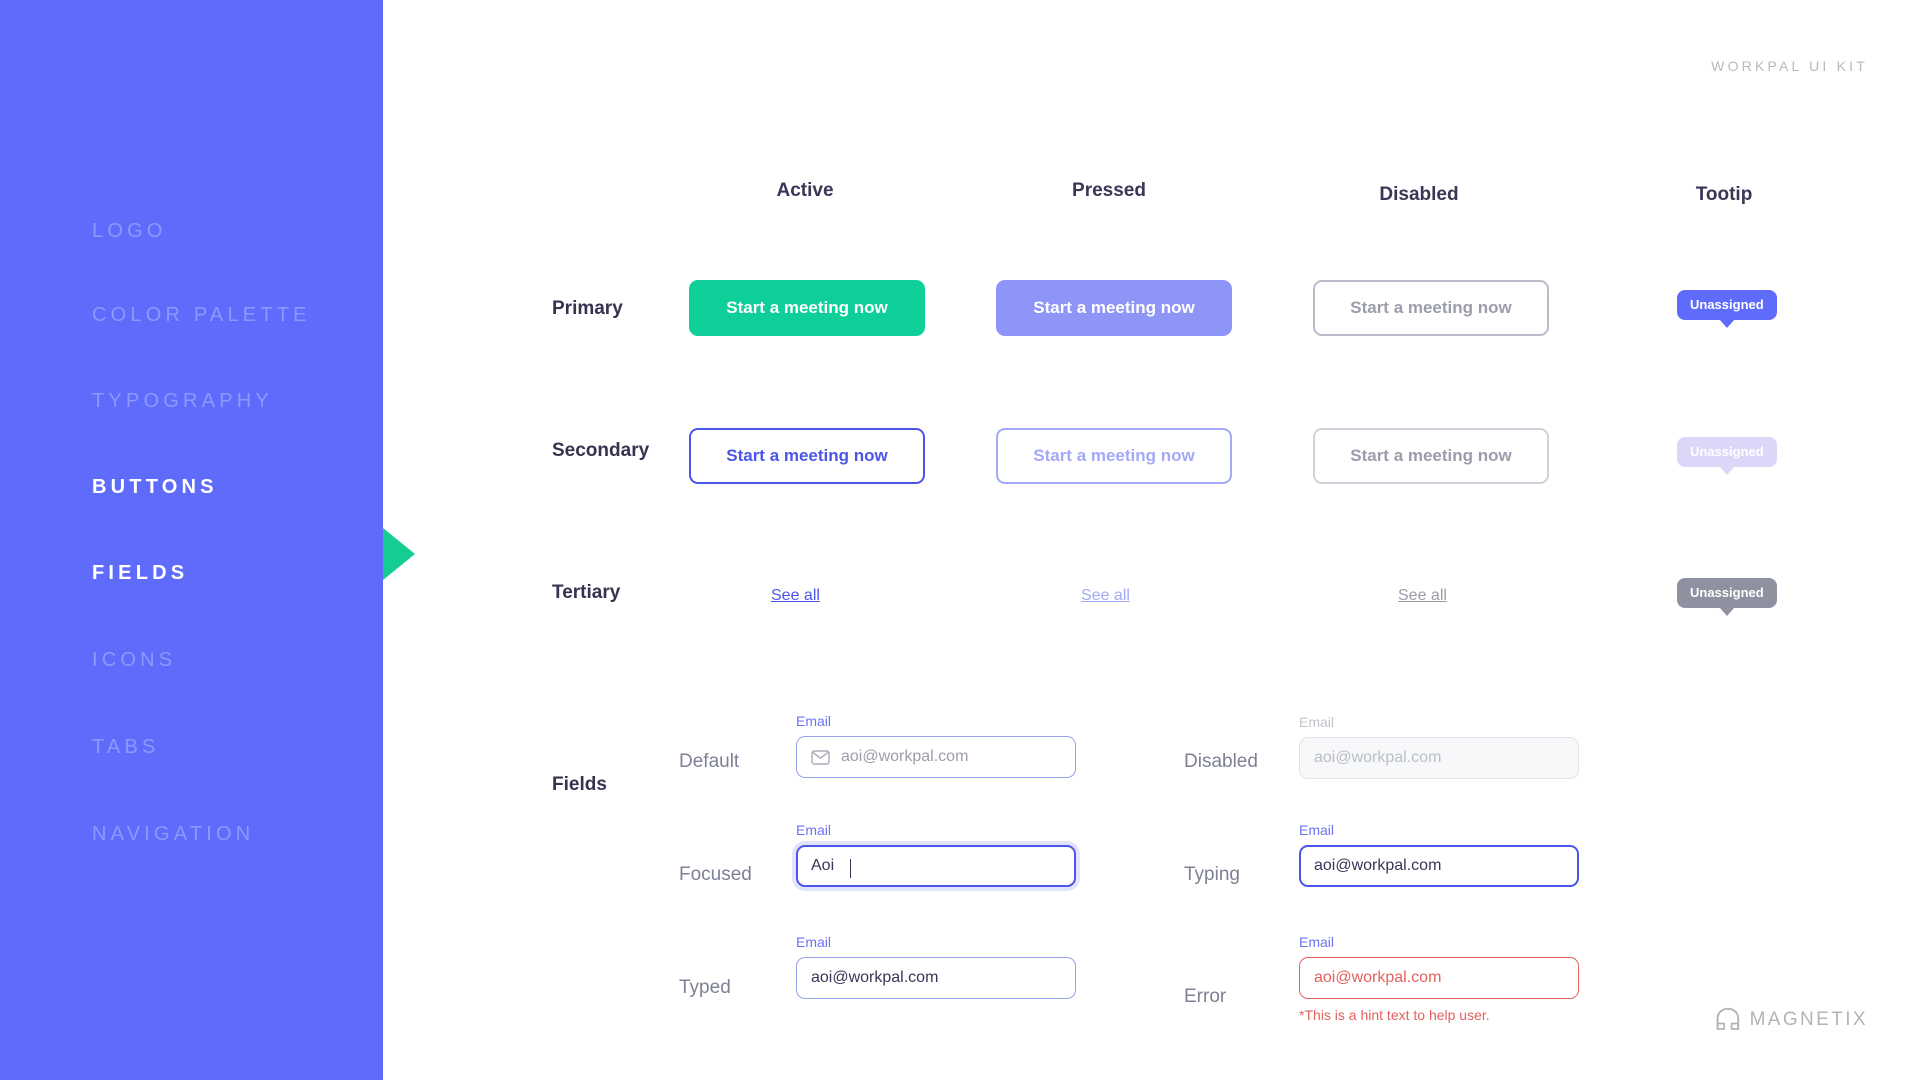 Image resolution: width=1920 pixels, height=1080 pixels. I want to click on tooltip-tertiary-label: Unassigned, so click(1727, 592).